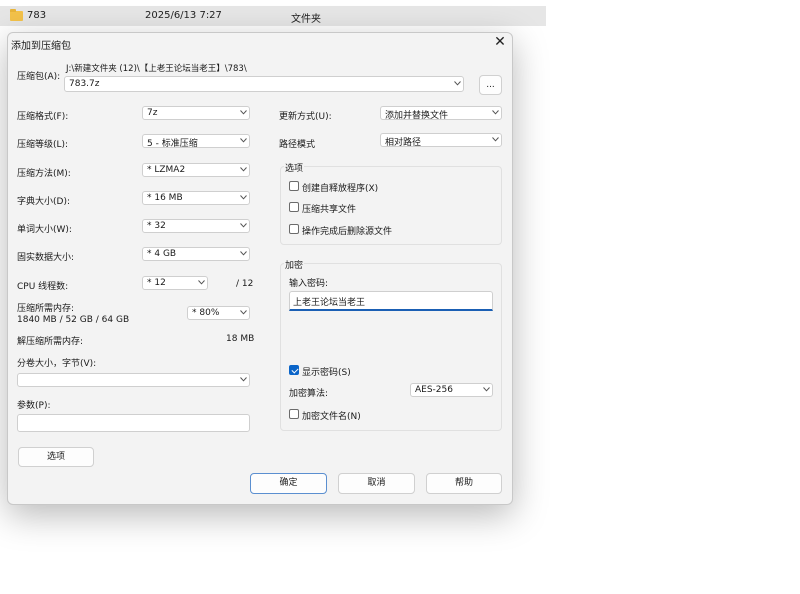 Image resolution: width=800 pixels, height=594 pixels. I want to click on shared-checkbox, so click(294, 207).